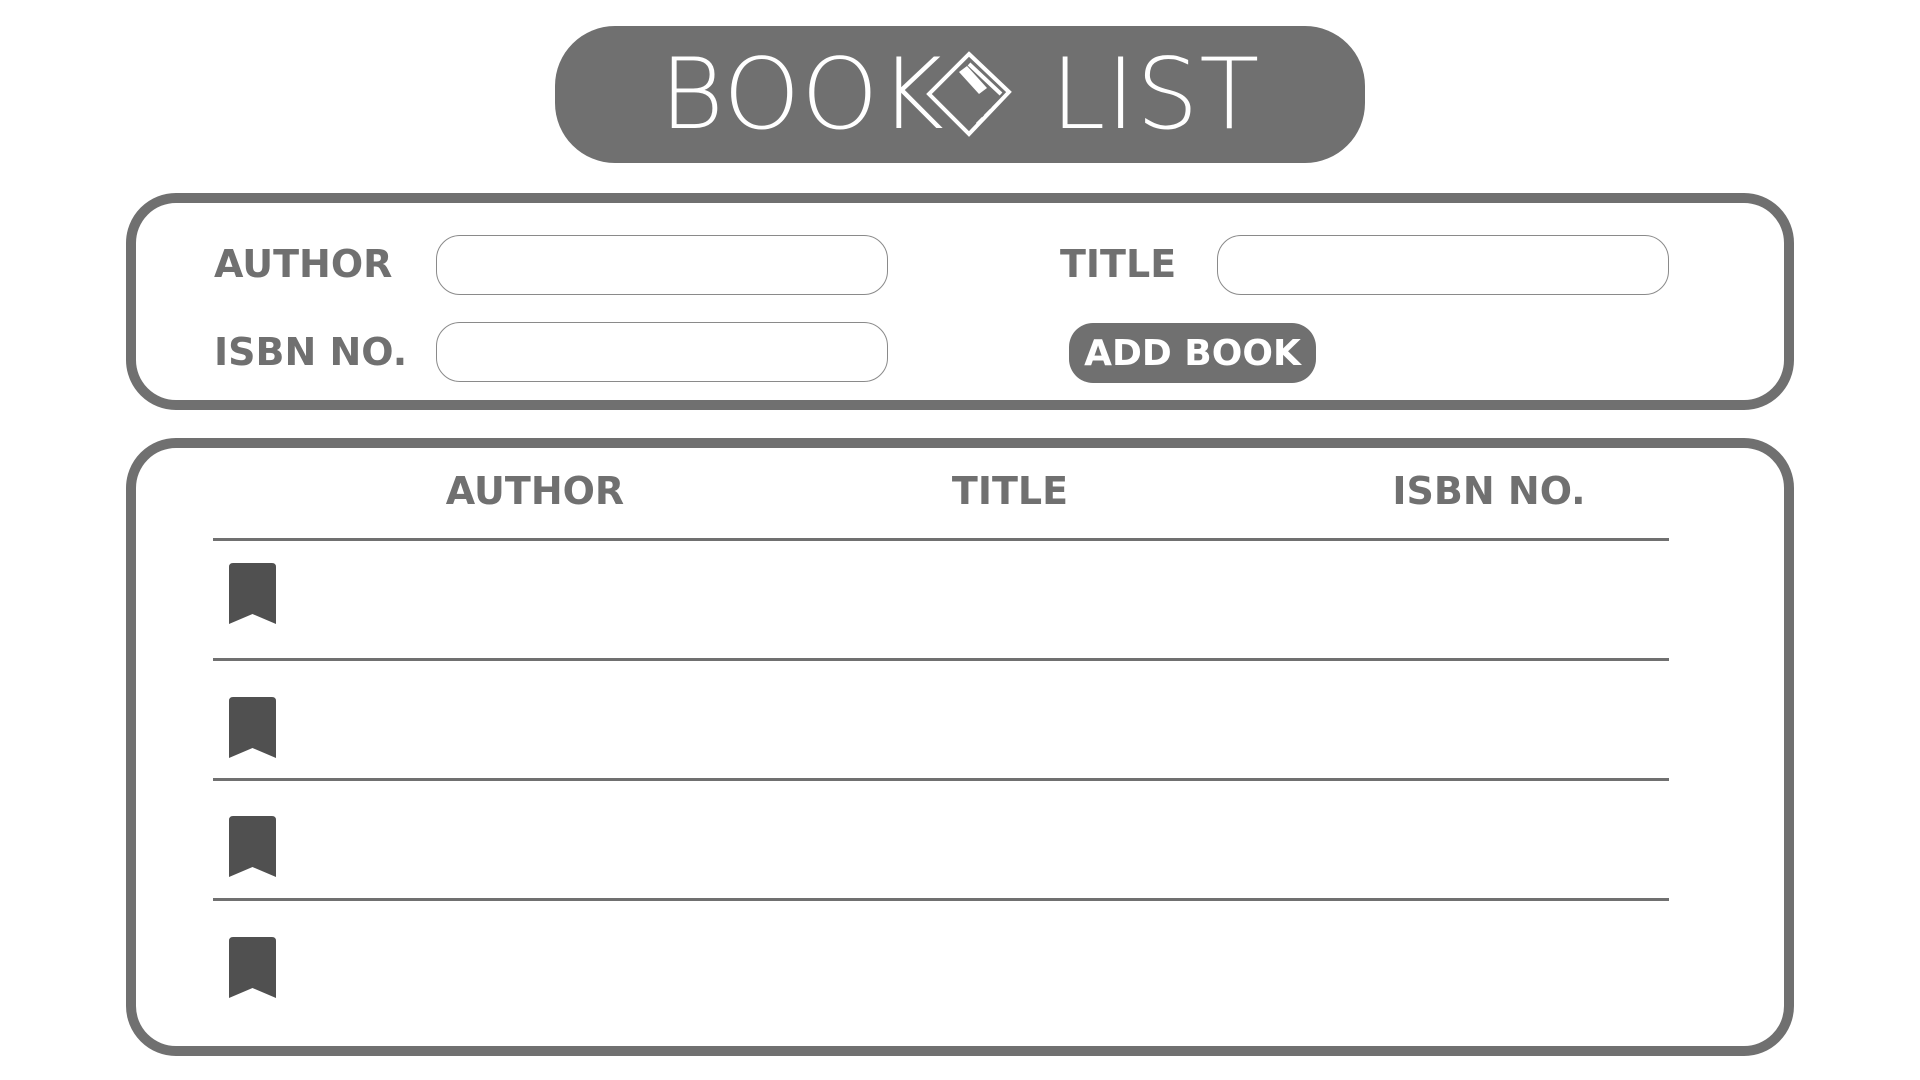 The width and height of the screenshot is (1920, 1080). Describe the element at coordinates (662, 265) in the screenshot. I see `author-input` at that location.